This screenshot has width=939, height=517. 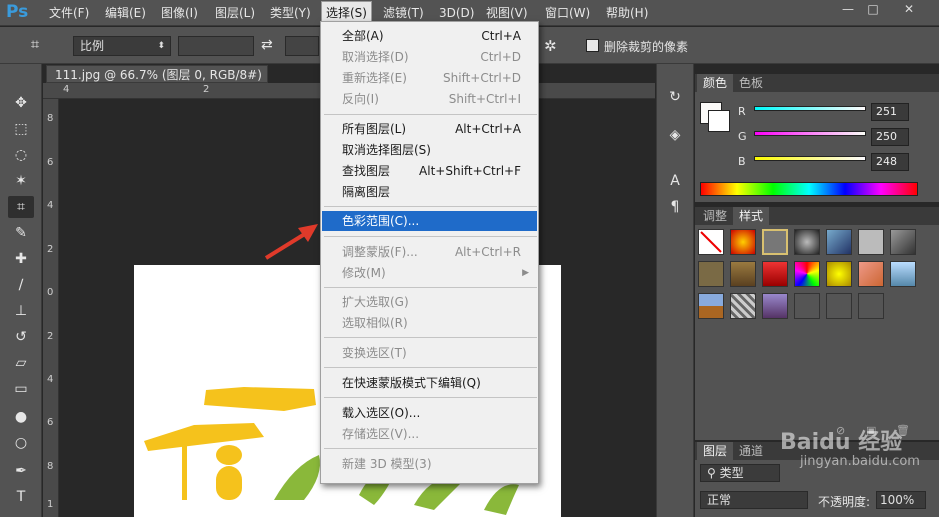 What do you see at coordinates (429, 36) in the screenshot?
I see `menu-item-select-all: 全部(A) Ctrl+A` at bounding box center [429, 36].